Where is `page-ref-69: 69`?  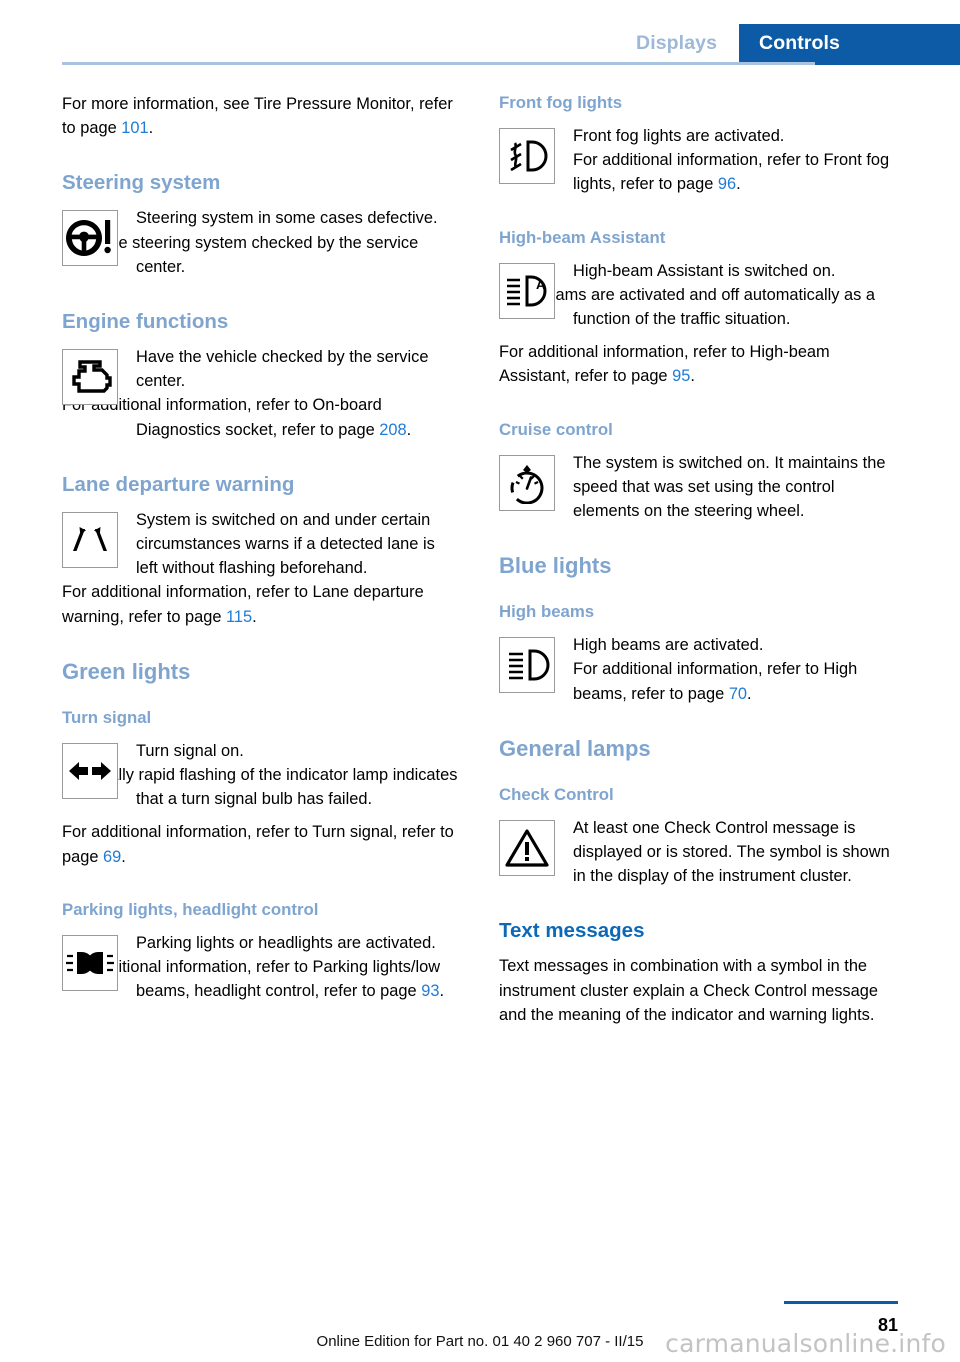 page-ref-69: 69 is located at coordinates (112, 857).